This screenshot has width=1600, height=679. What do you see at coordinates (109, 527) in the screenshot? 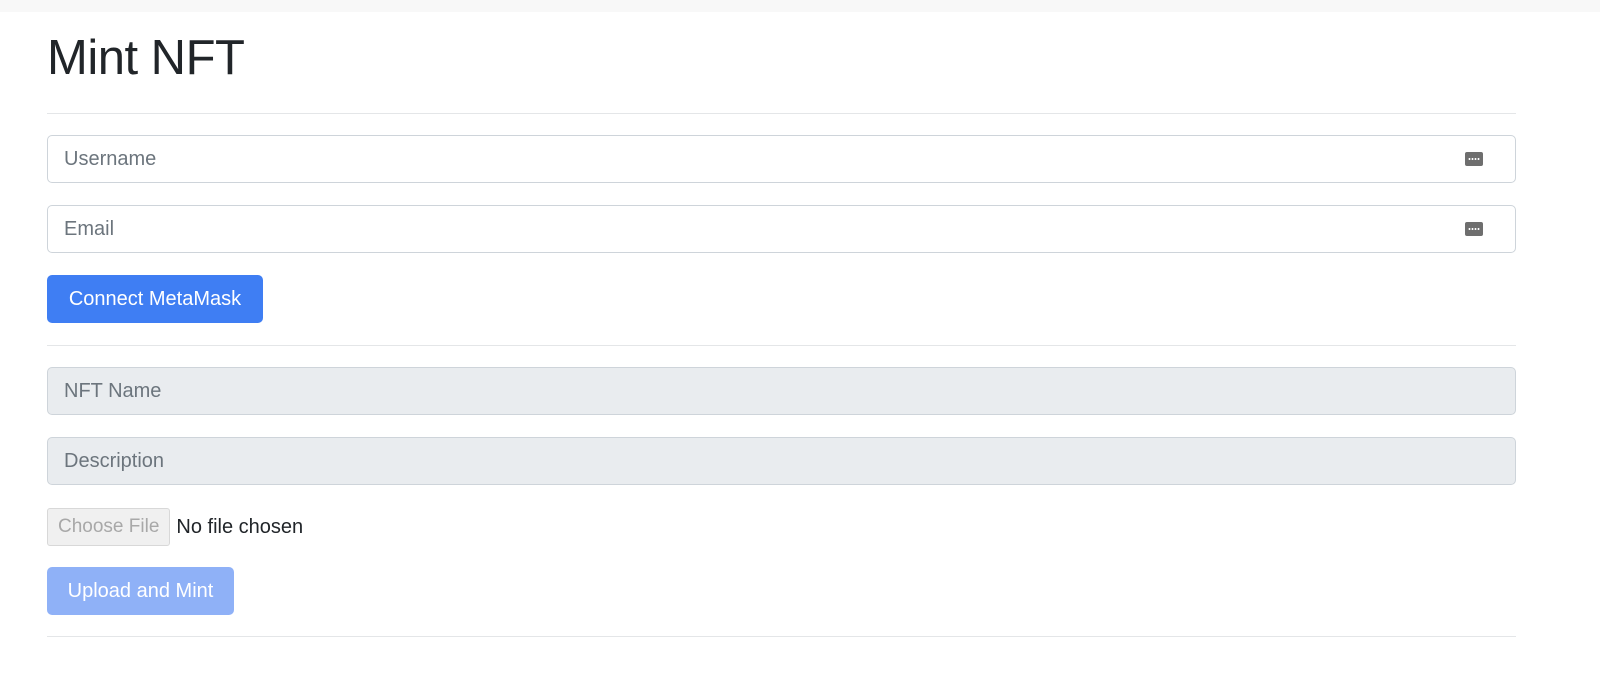
I see `choose-file-button: Choose File` at bounding box center [109, 527].